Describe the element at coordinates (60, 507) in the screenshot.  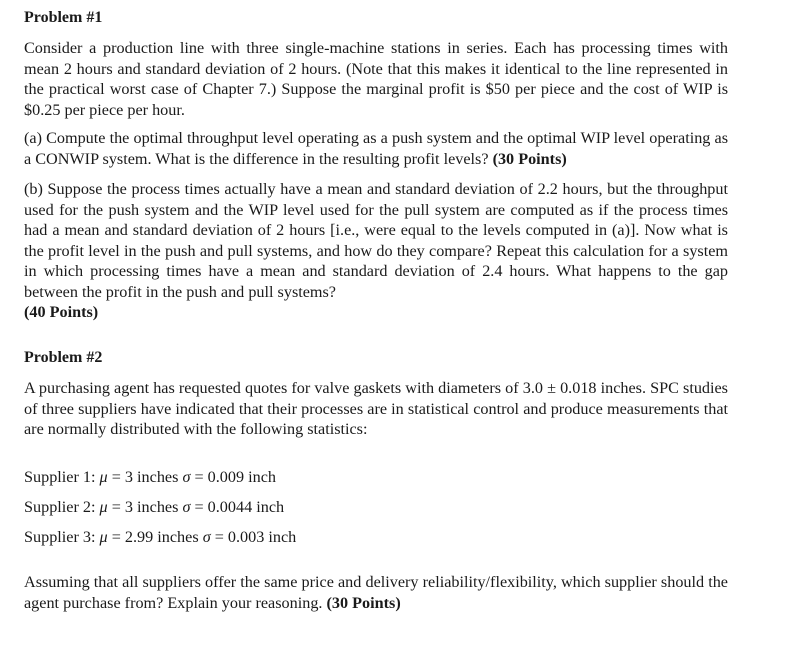
I see `supplier-label: Supplier 2:` at that location.